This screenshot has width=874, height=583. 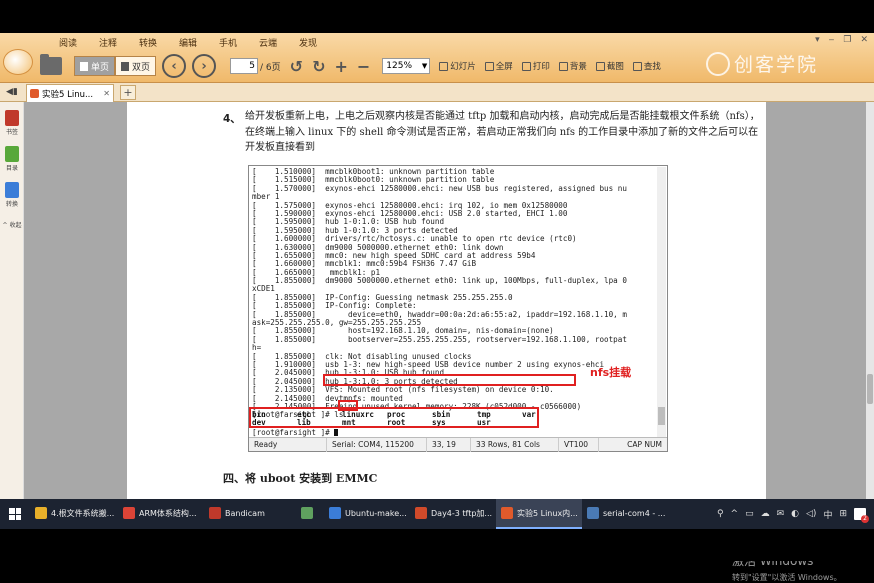 I want to click on status-serial: Serial: COM4, 115200, so click(x=377, y=444).